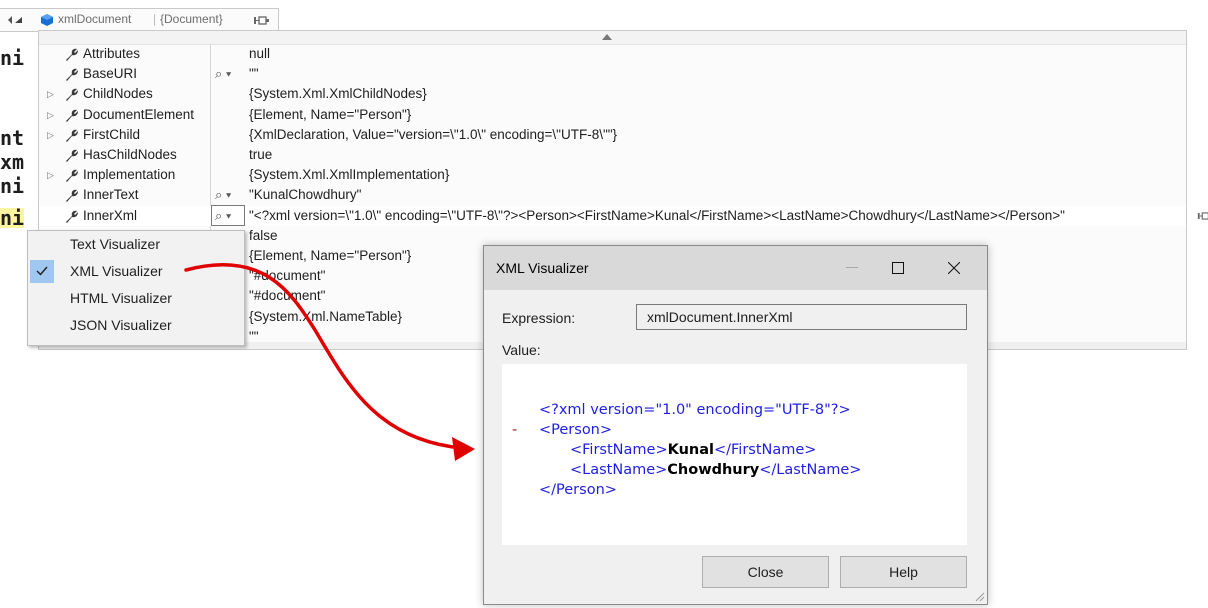 Image resolution: width=1208 pixels, height=608 pixels. I want to click on close-button: Close, so click(765, 572).